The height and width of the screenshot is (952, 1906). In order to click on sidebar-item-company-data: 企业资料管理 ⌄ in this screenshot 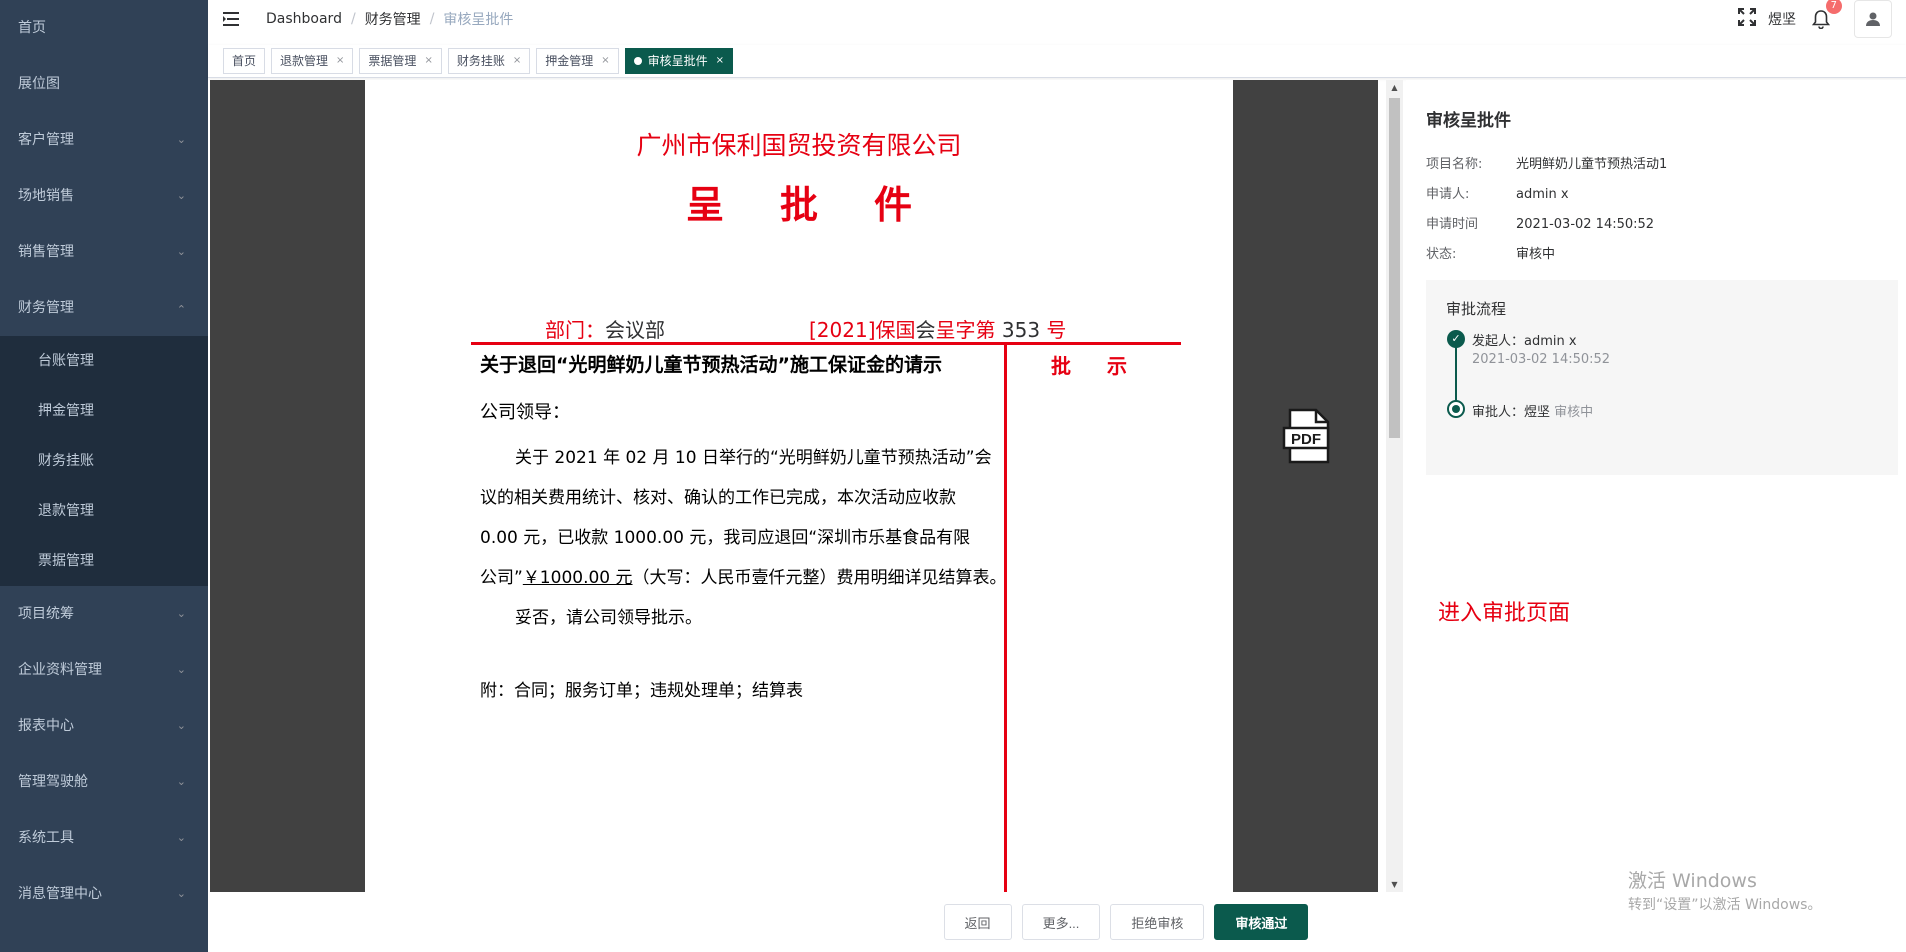, I will do `click(104, 670)`.